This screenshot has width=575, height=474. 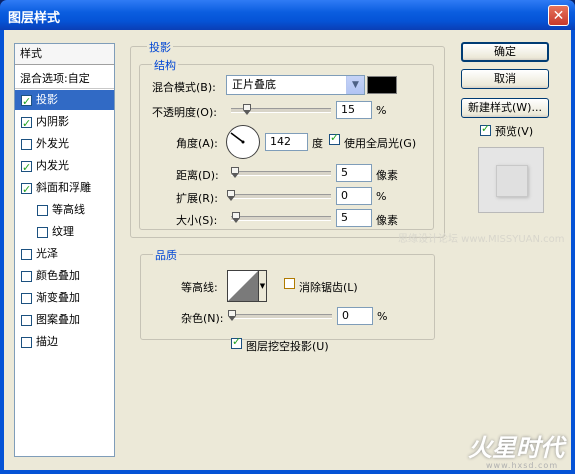 What do you see at coordinates (387, 175) in the screenshot?
I see `distance-unit: 像素` at bounding box center [387, 175].